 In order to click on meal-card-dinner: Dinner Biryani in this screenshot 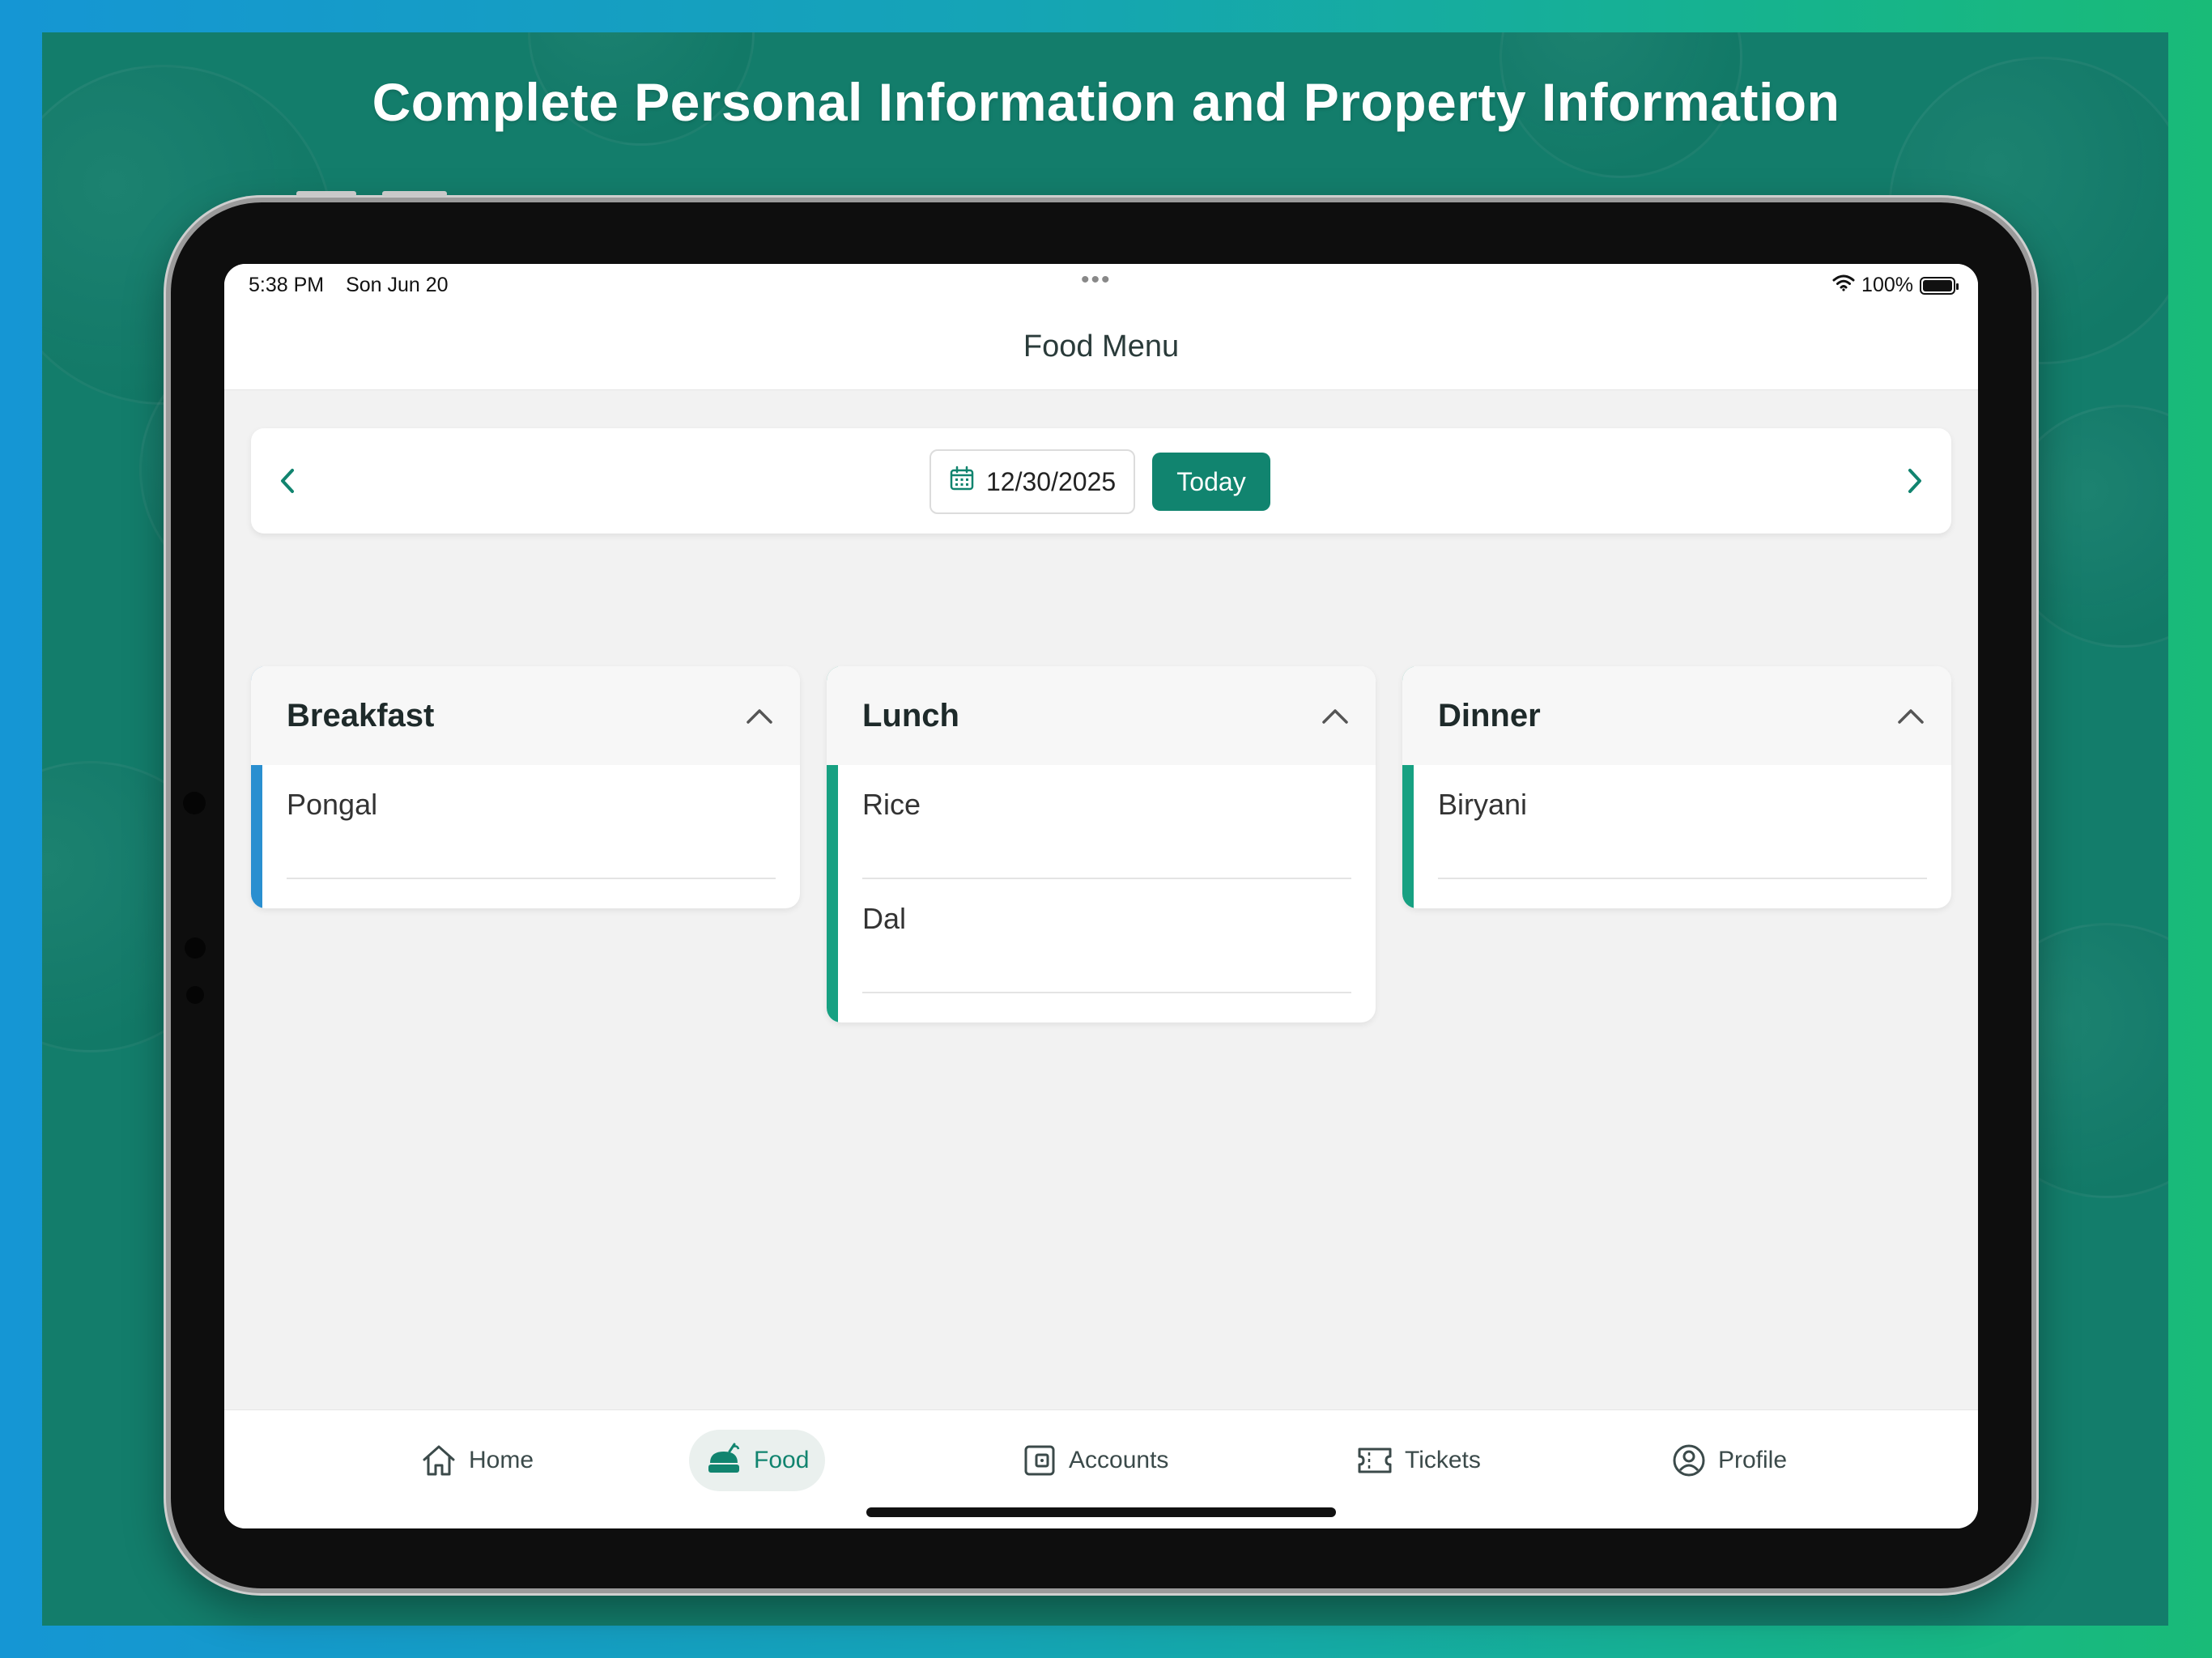, I will do `click(1677, 787)`.